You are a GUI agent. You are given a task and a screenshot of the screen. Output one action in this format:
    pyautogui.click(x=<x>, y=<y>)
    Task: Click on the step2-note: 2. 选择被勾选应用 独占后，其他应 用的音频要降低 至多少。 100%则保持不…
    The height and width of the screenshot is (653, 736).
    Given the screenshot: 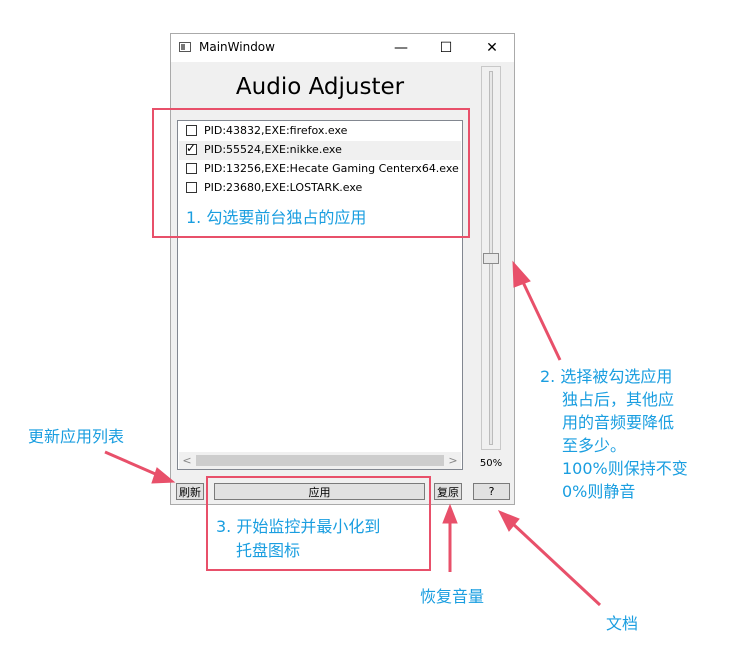 What is the action you would take?
    pyautogui.click(x=635, y=434)
    